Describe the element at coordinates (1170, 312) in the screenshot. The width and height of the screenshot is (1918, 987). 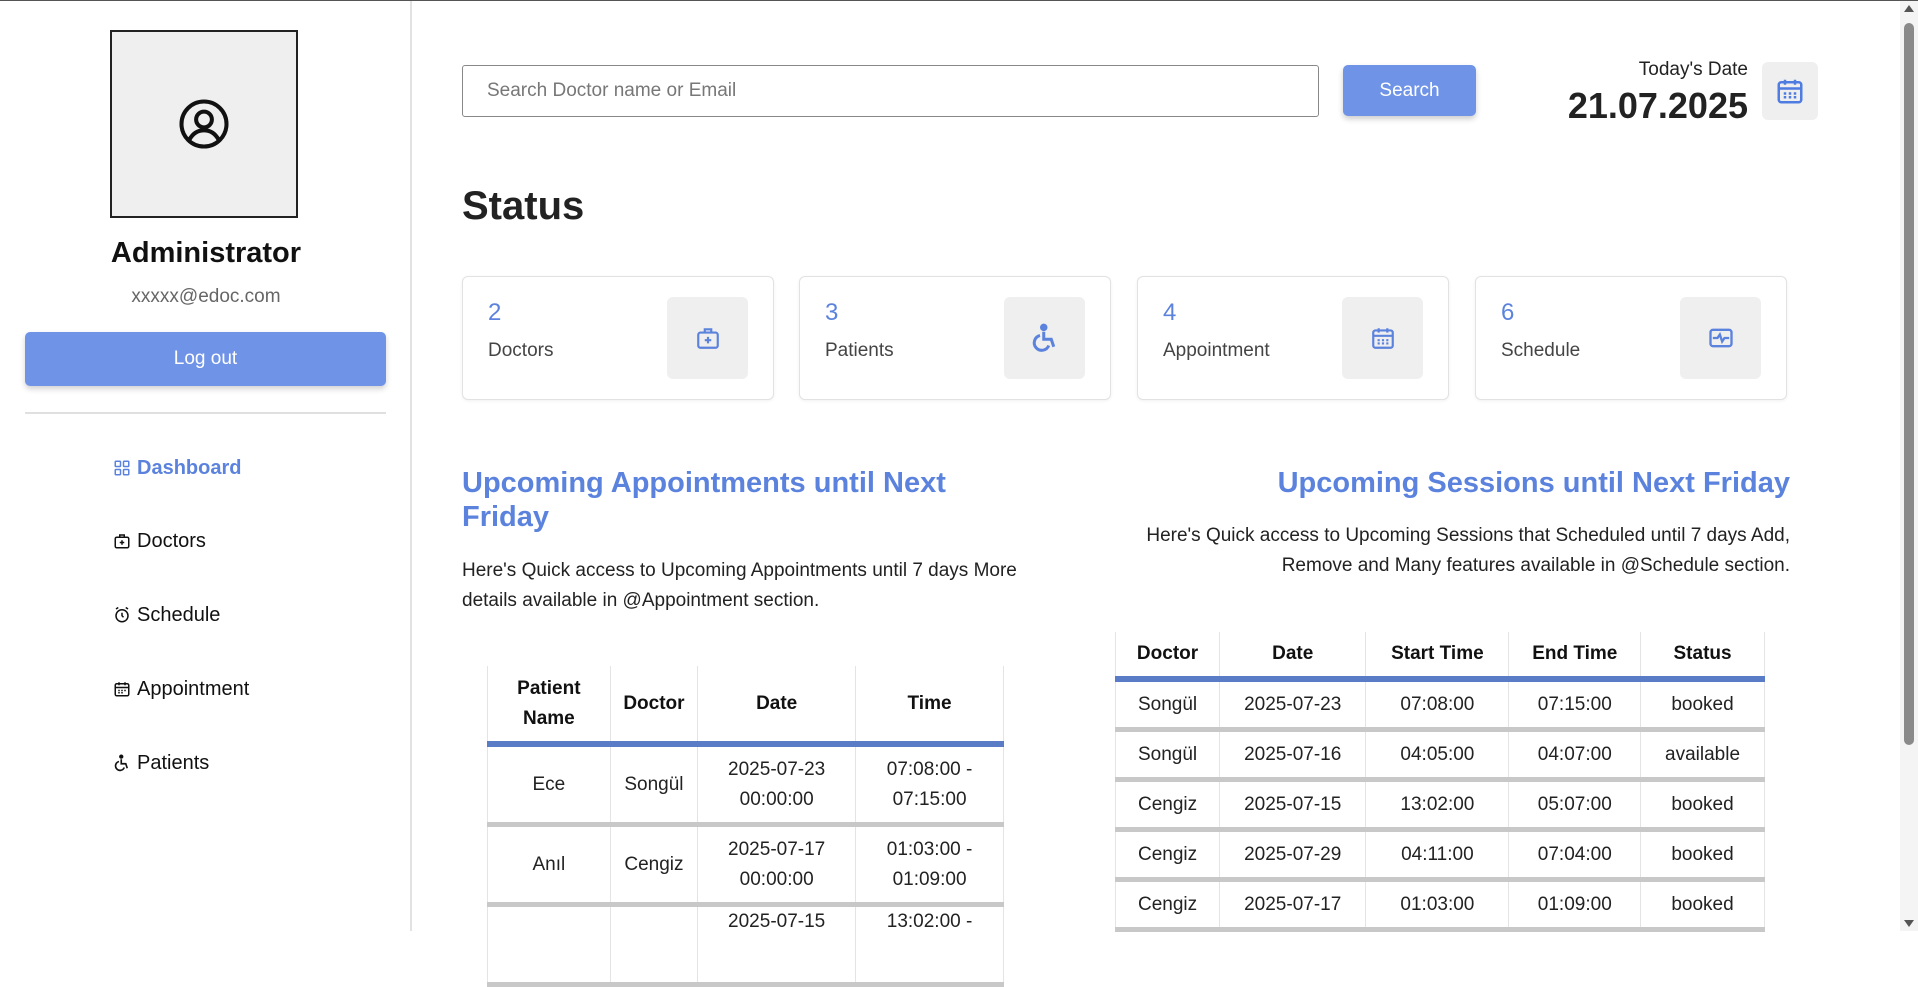
I see `card-value: 4` at that location.